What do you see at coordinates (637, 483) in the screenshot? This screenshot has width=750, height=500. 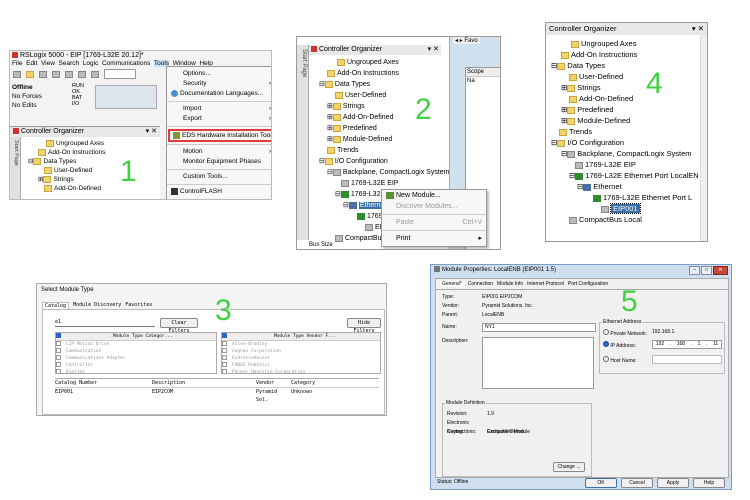 I see `cancel-button: Cancel` at bounding box center [637, 483].